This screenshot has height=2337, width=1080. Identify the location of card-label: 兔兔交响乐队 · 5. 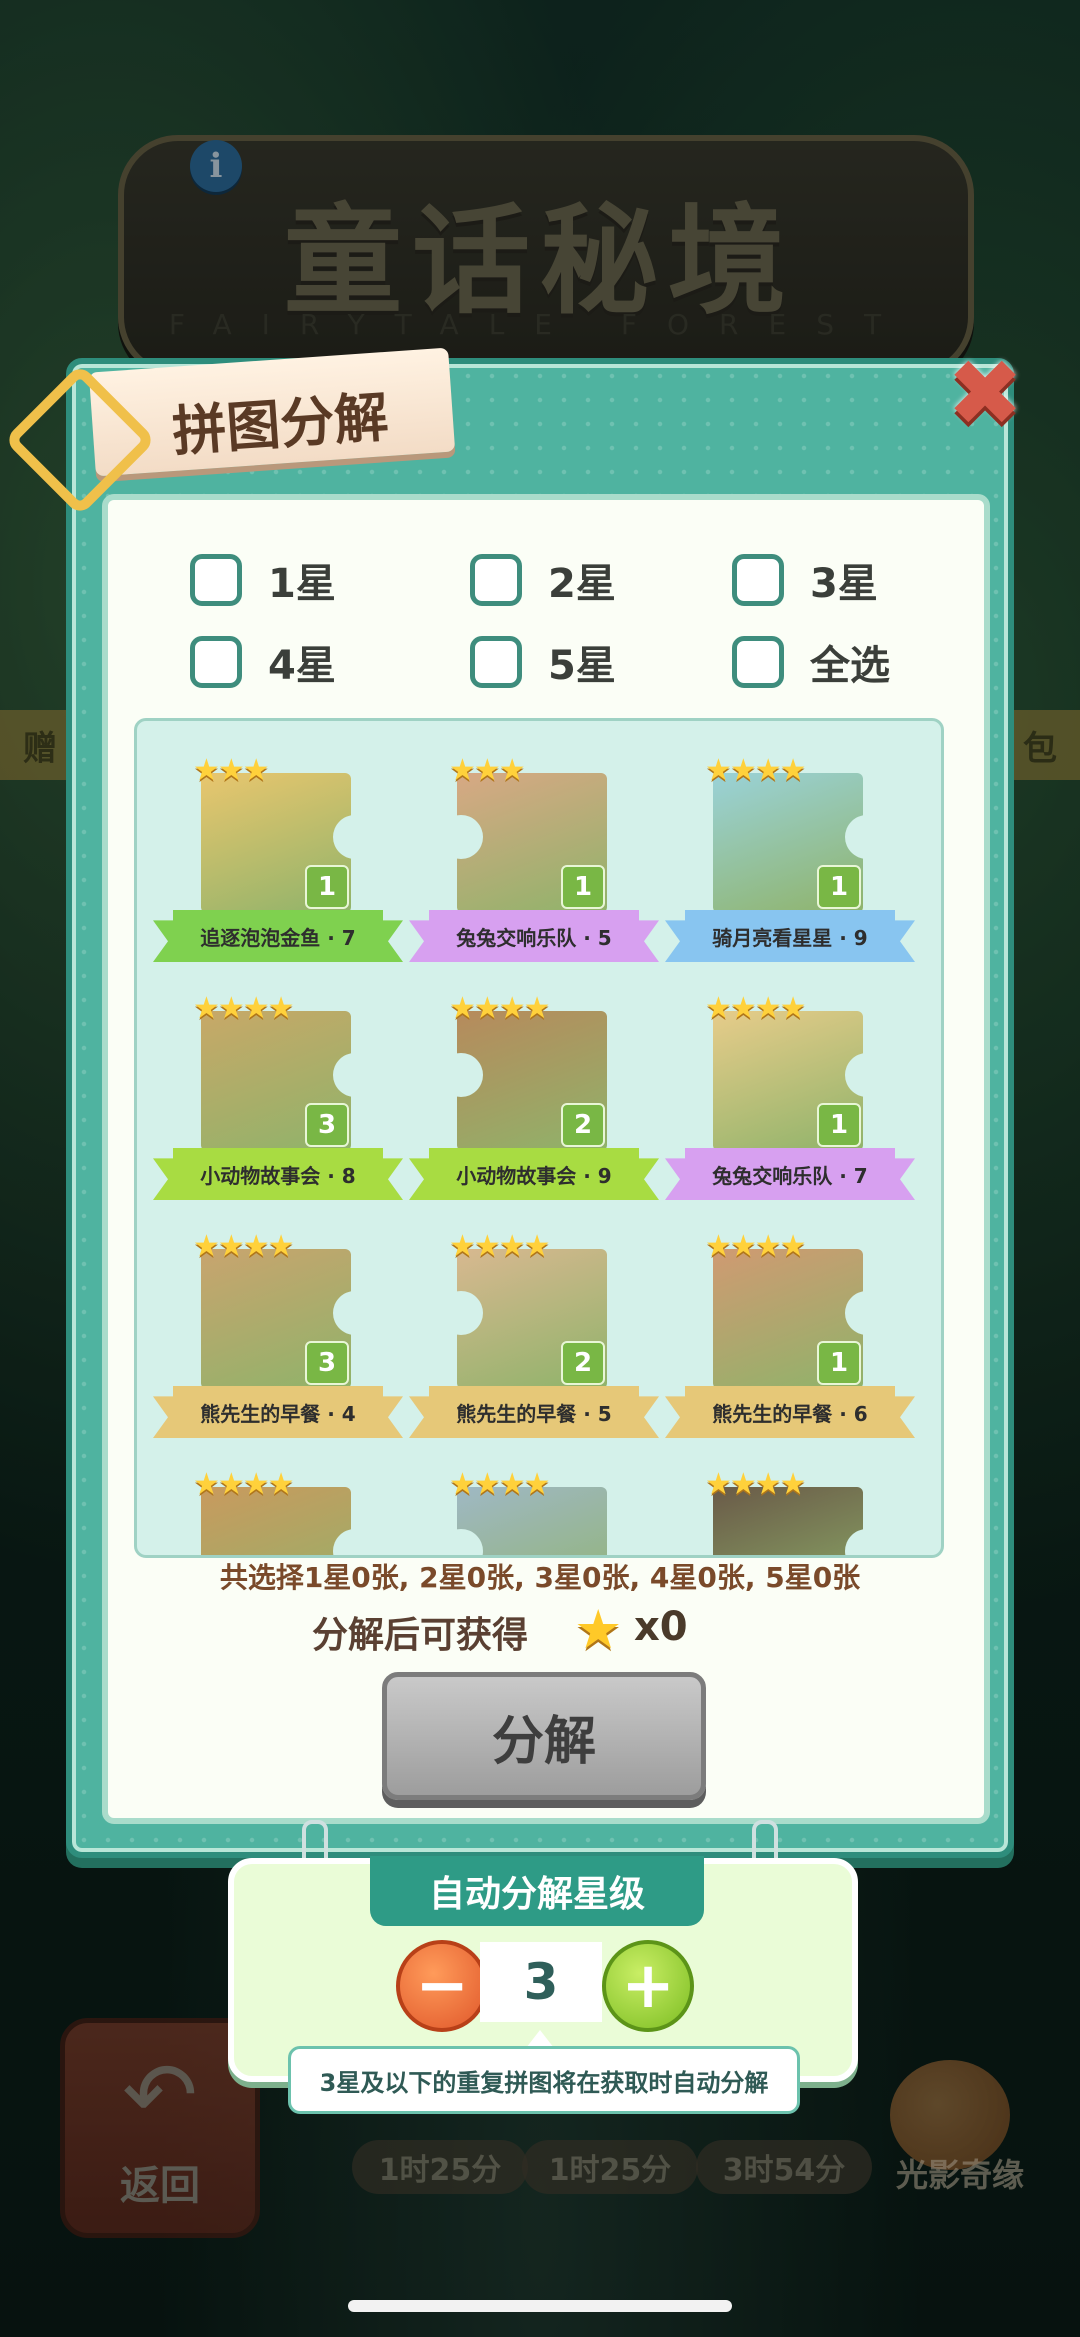
(534, 937).